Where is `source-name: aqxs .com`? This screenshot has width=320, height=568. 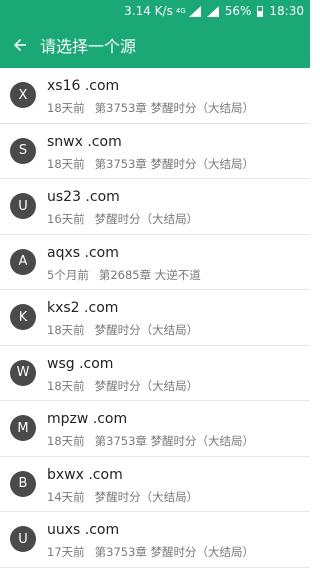 source-name: aqxs .com is located at coordinates (83, 252).